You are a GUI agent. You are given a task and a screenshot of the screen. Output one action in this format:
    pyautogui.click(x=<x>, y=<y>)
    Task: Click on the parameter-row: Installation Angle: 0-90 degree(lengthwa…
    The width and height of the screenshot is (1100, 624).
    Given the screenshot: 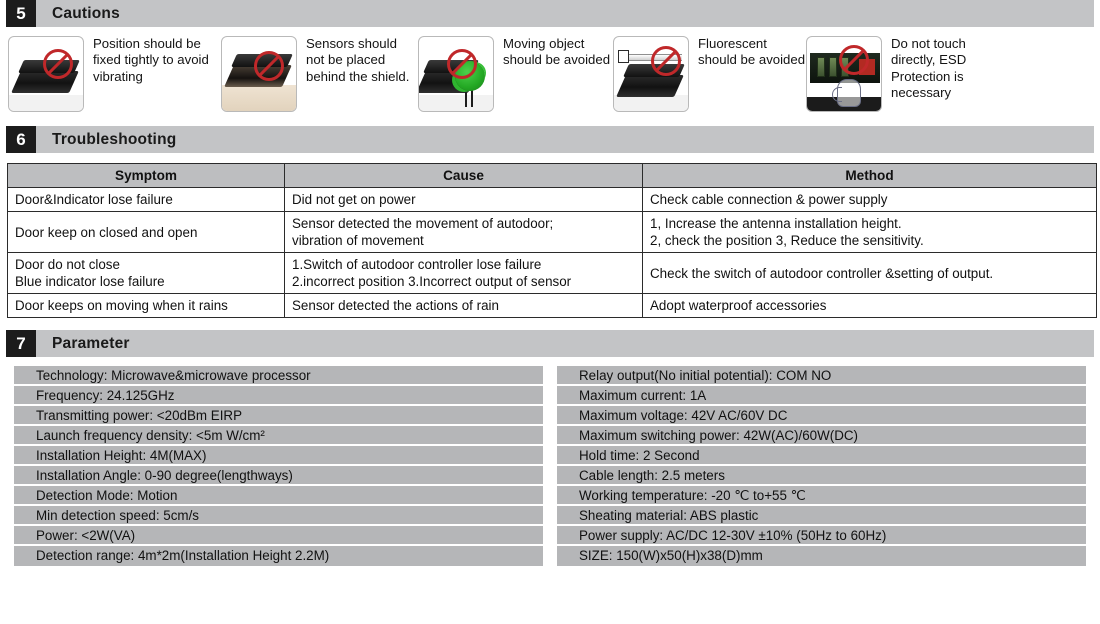 What is the action you would take?
    pyautogui.click(x=278, y=476)
    